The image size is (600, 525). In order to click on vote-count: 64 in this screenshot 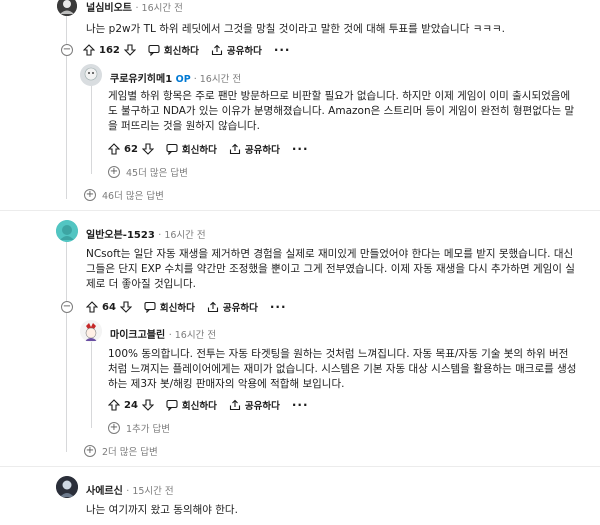, I will do `click(109, 307)`.